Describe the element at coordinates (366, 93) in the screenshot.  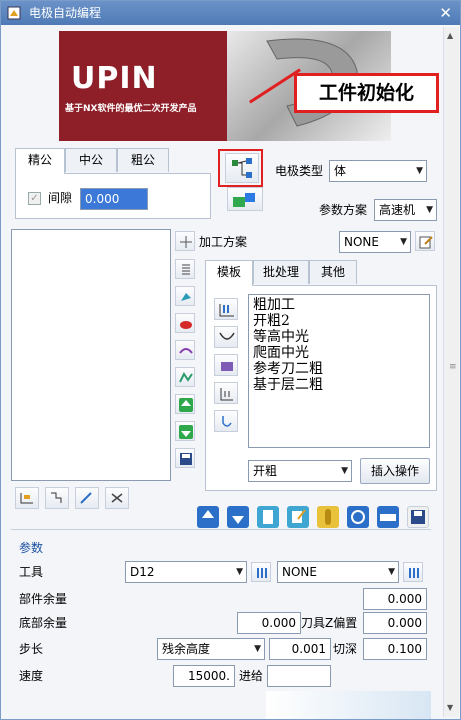
I see `callout-label: 工件初始化` at that location.